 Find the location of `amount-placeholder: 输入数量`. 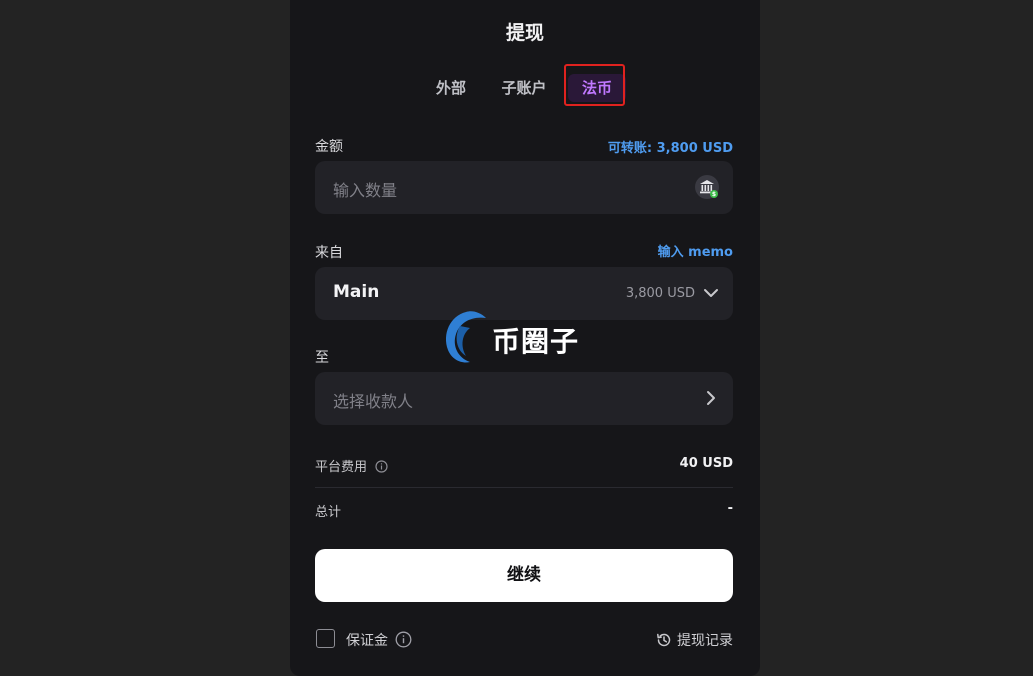

amount-placeholder: 输入数量 is located at coordinates (365, 190).